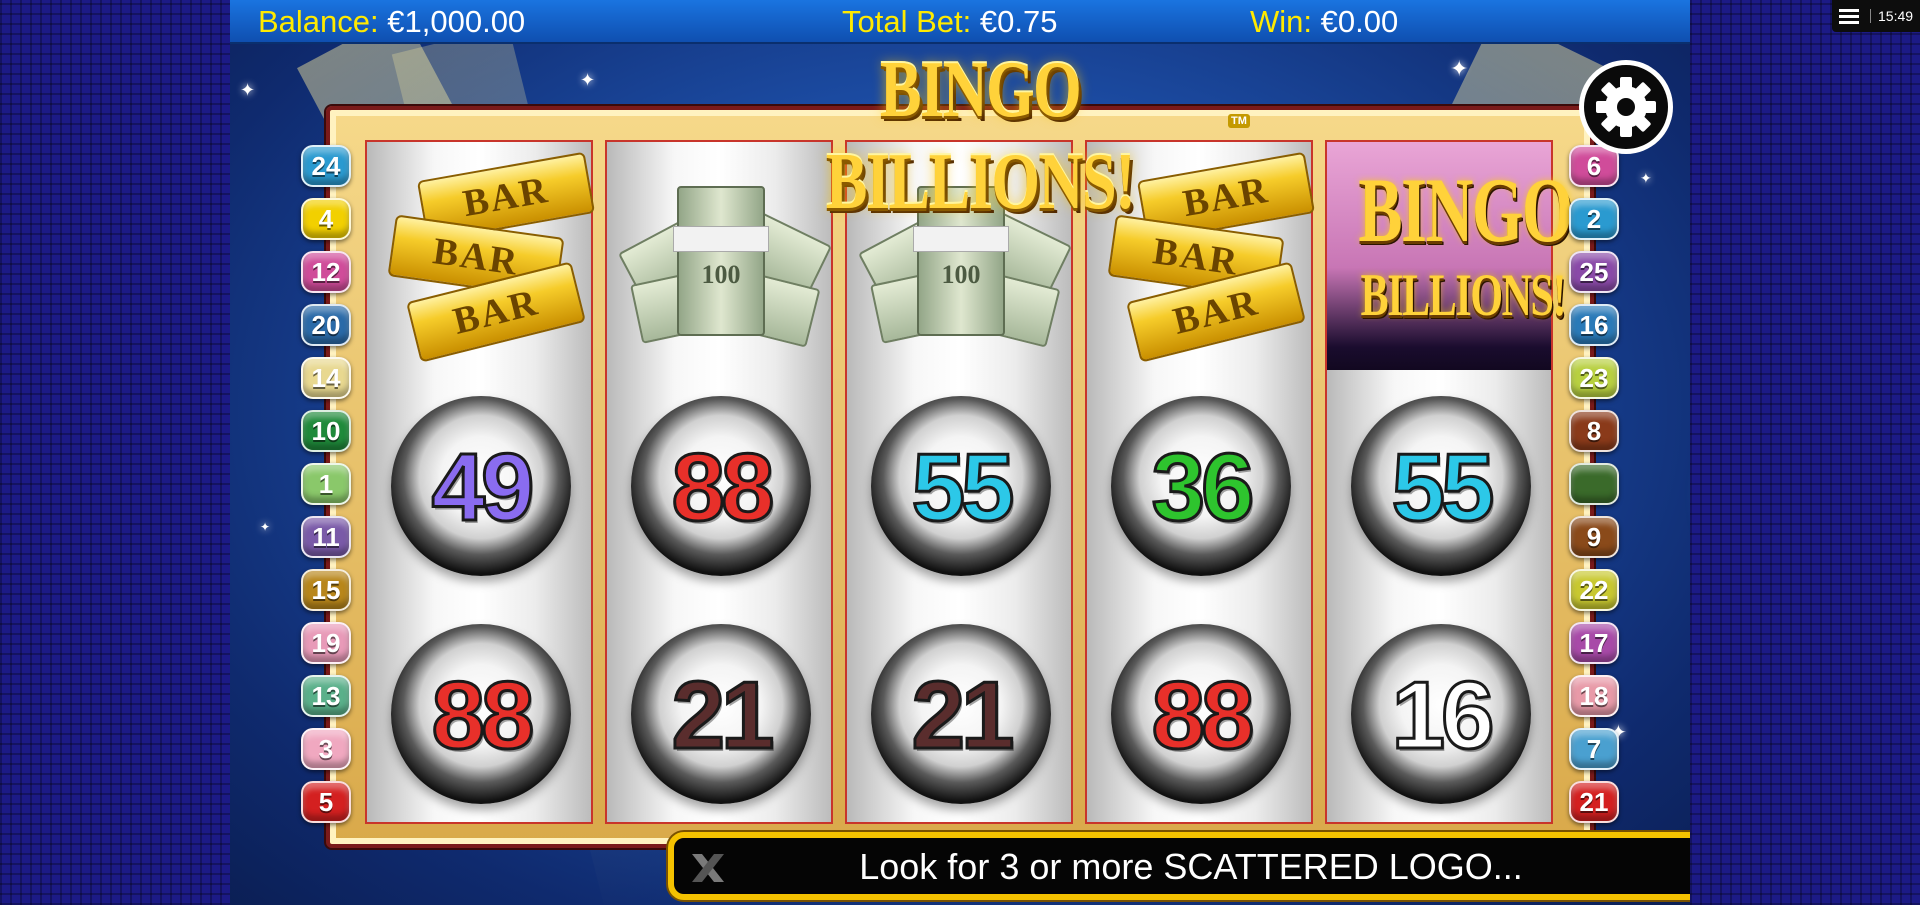  Describe the element at coordinates (1594, 325) in the screenshot. I see `payline-marker: 16` at that location.